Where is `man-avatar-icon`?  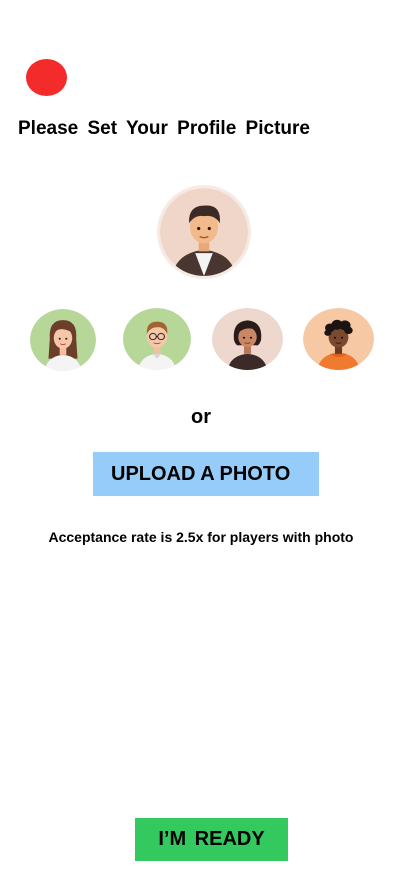
man-avatar-icon is located at coordinates (204, 232).